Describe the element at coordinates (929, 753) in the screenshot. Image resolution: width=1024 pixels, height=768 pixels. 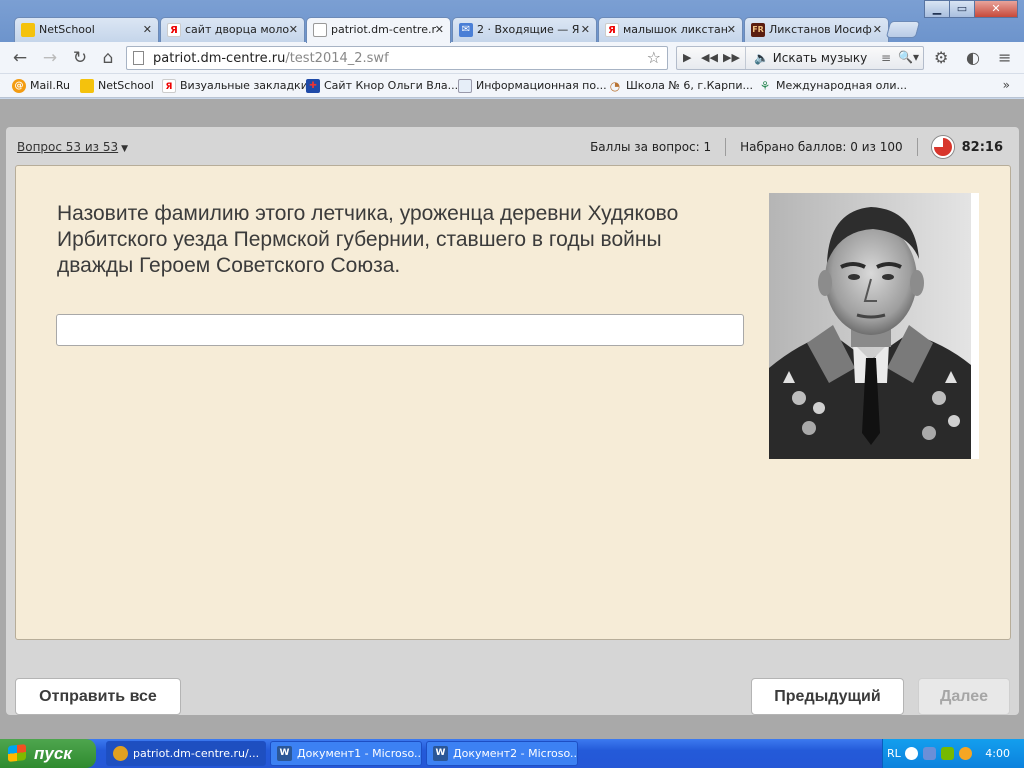
I see `network-icon` at that location.